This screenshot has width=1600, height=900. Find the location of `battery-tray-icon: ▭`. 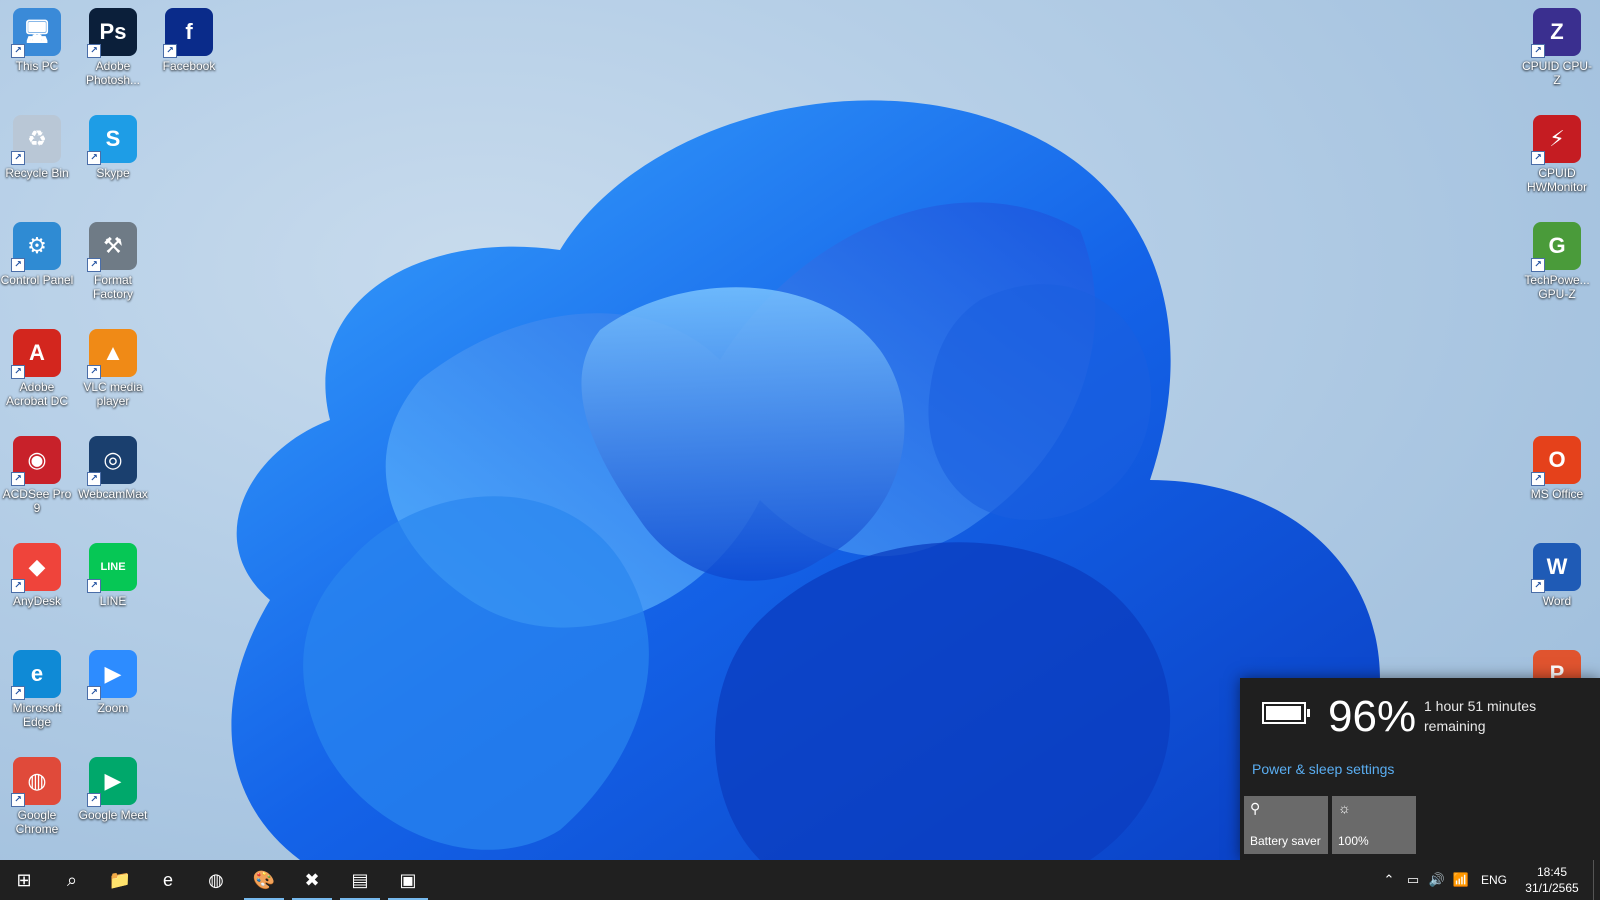

battery-tray-icon: ▭ is located at coordinates (1413, 880).